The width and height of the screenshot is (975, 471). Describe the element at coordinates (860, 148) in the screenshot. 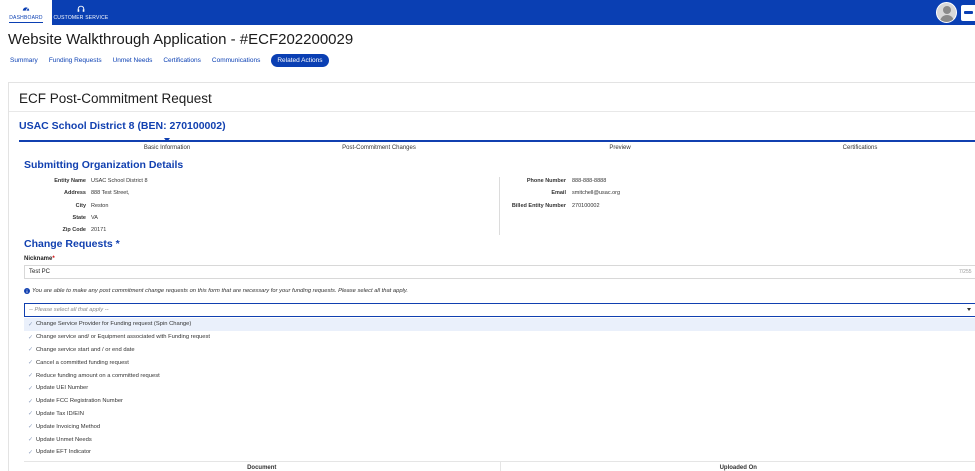

I see `step-certifications: Certifications` at that location.